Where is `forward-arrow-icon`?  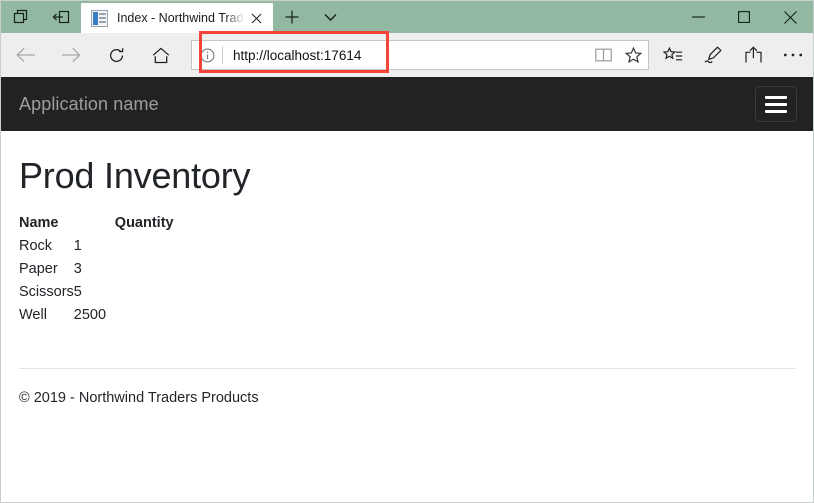
forward-arrow-icon is located at coordinates (71, 55).